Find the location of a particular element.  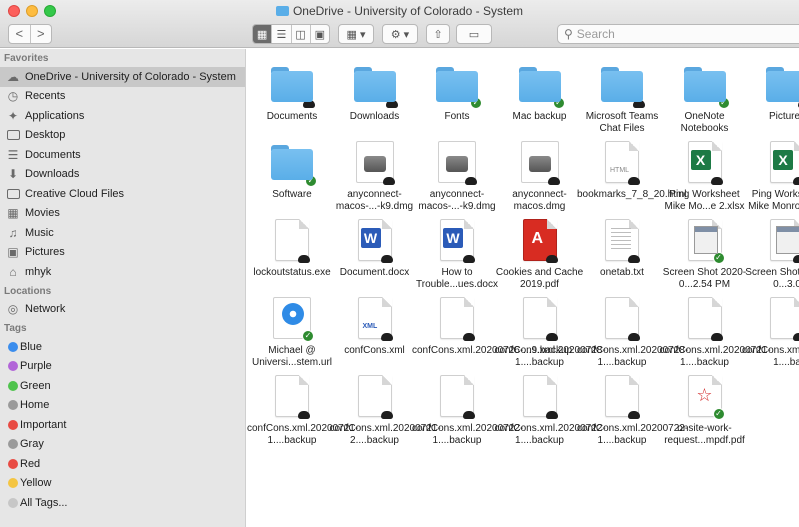

file-item: Documents is located at coordinates (292, 92).